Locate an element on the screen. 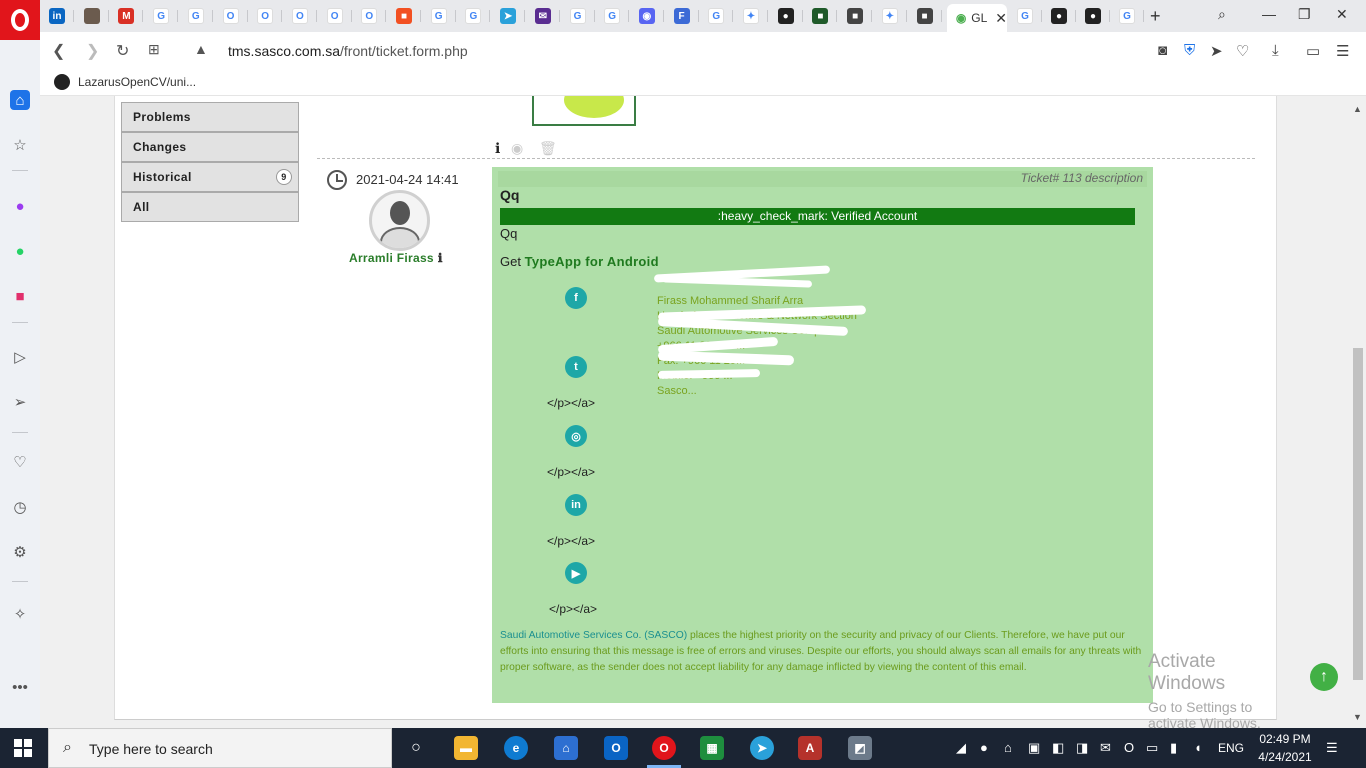  browser-tab: ◉ is located at coordinates (647, 16).